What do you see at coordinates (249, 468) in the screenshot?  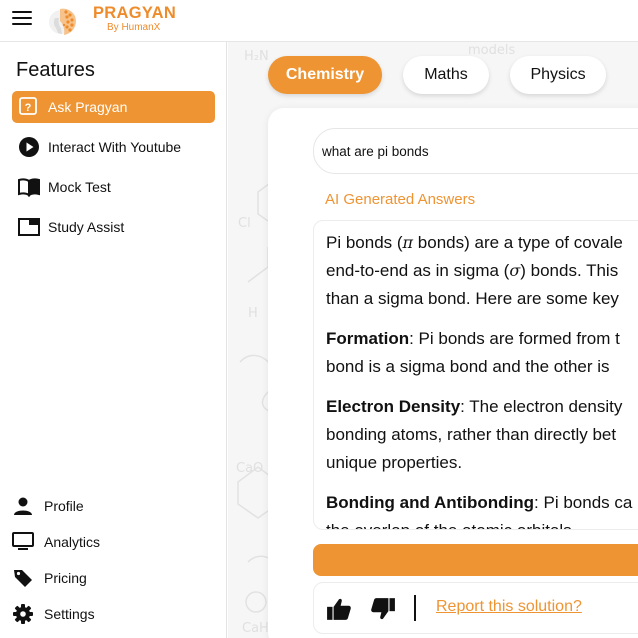 I see `svg-text: CaO` at bounding box center [249, 468].